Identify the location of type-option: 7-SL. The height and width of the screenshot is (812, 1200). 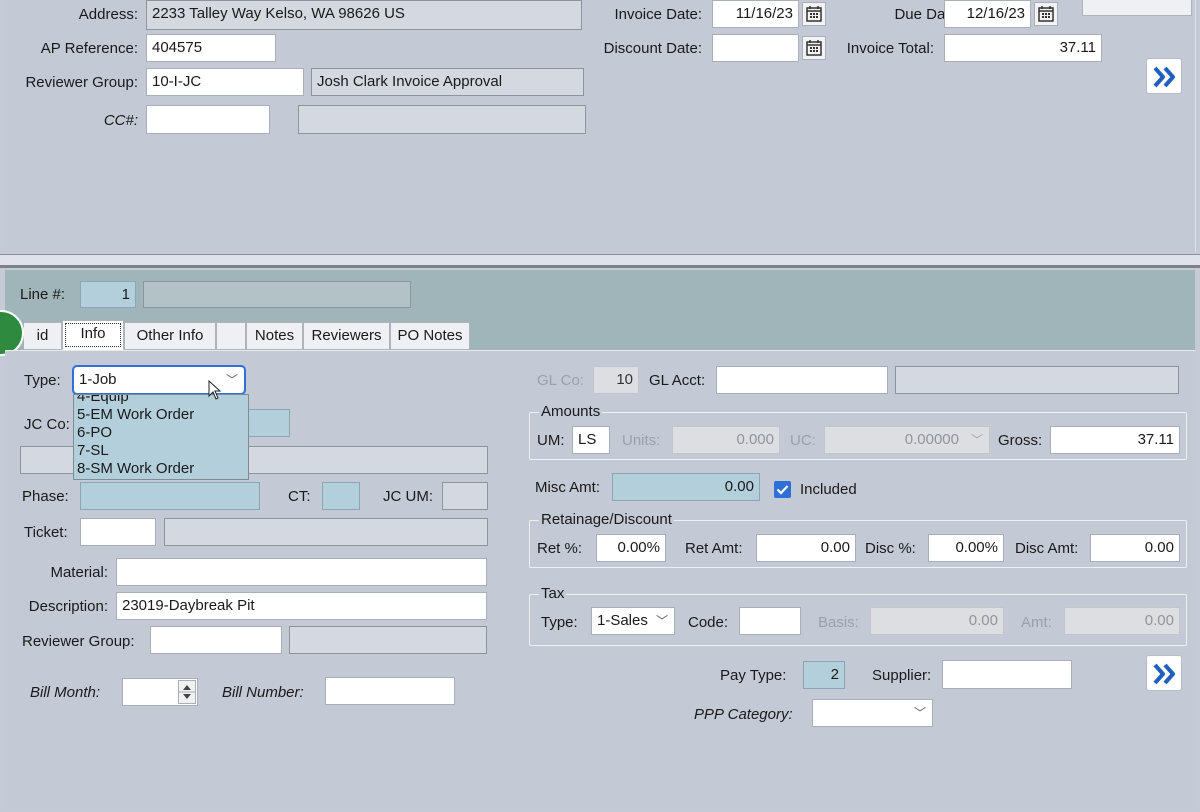
(93, 451).